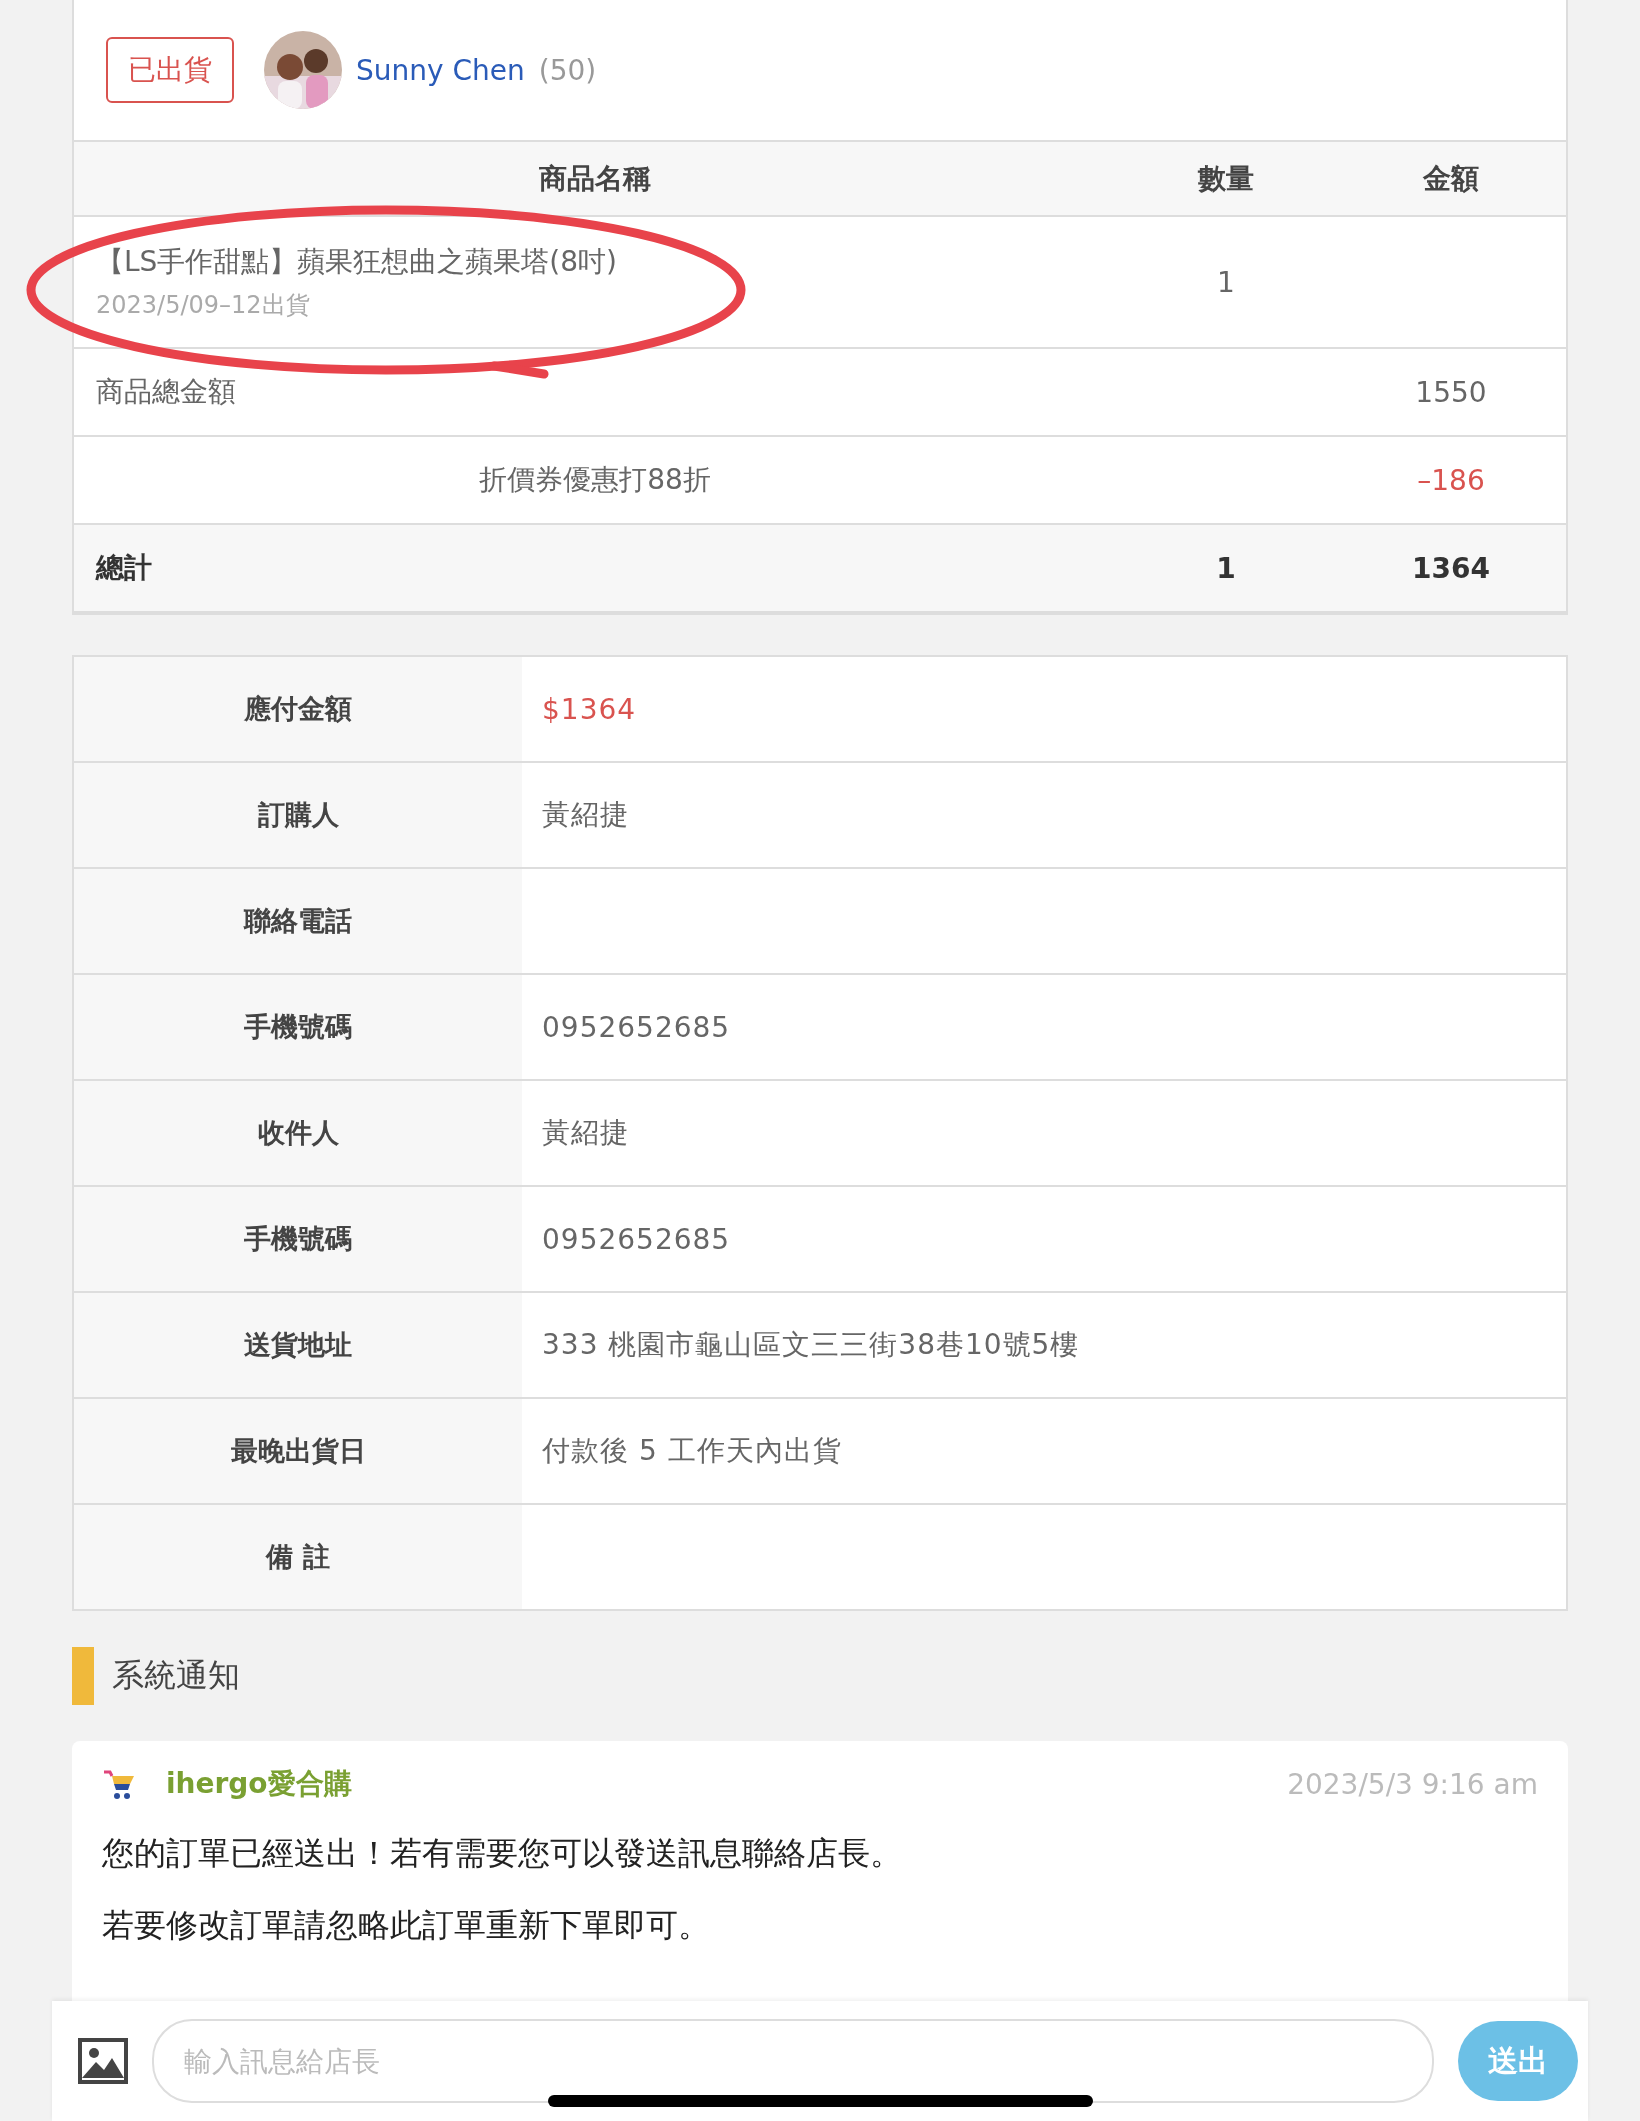 Image resolution: width=1640 pixels, height=2121 pixels. Describe the element at coordinates (440, 70) in the screenshot. I see `buyer-name: Sunny Chen` at that location.